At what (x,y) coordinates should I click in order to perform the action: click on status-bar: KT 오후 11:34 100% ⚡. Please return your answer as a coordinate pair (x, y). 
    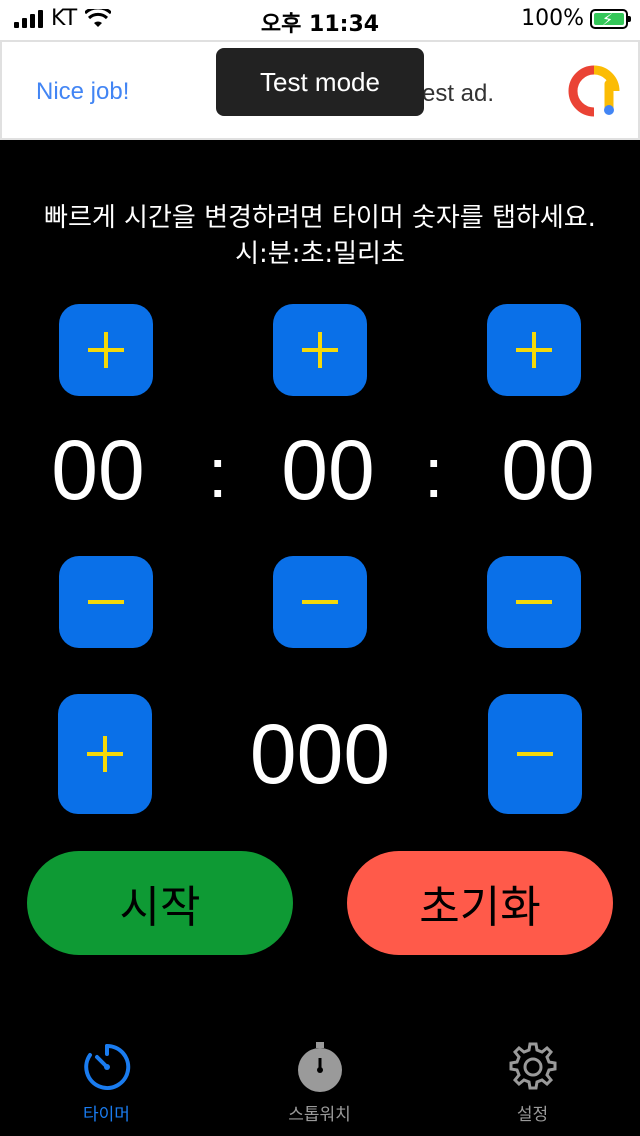
    Looking at the image, I should click on (320, 20).